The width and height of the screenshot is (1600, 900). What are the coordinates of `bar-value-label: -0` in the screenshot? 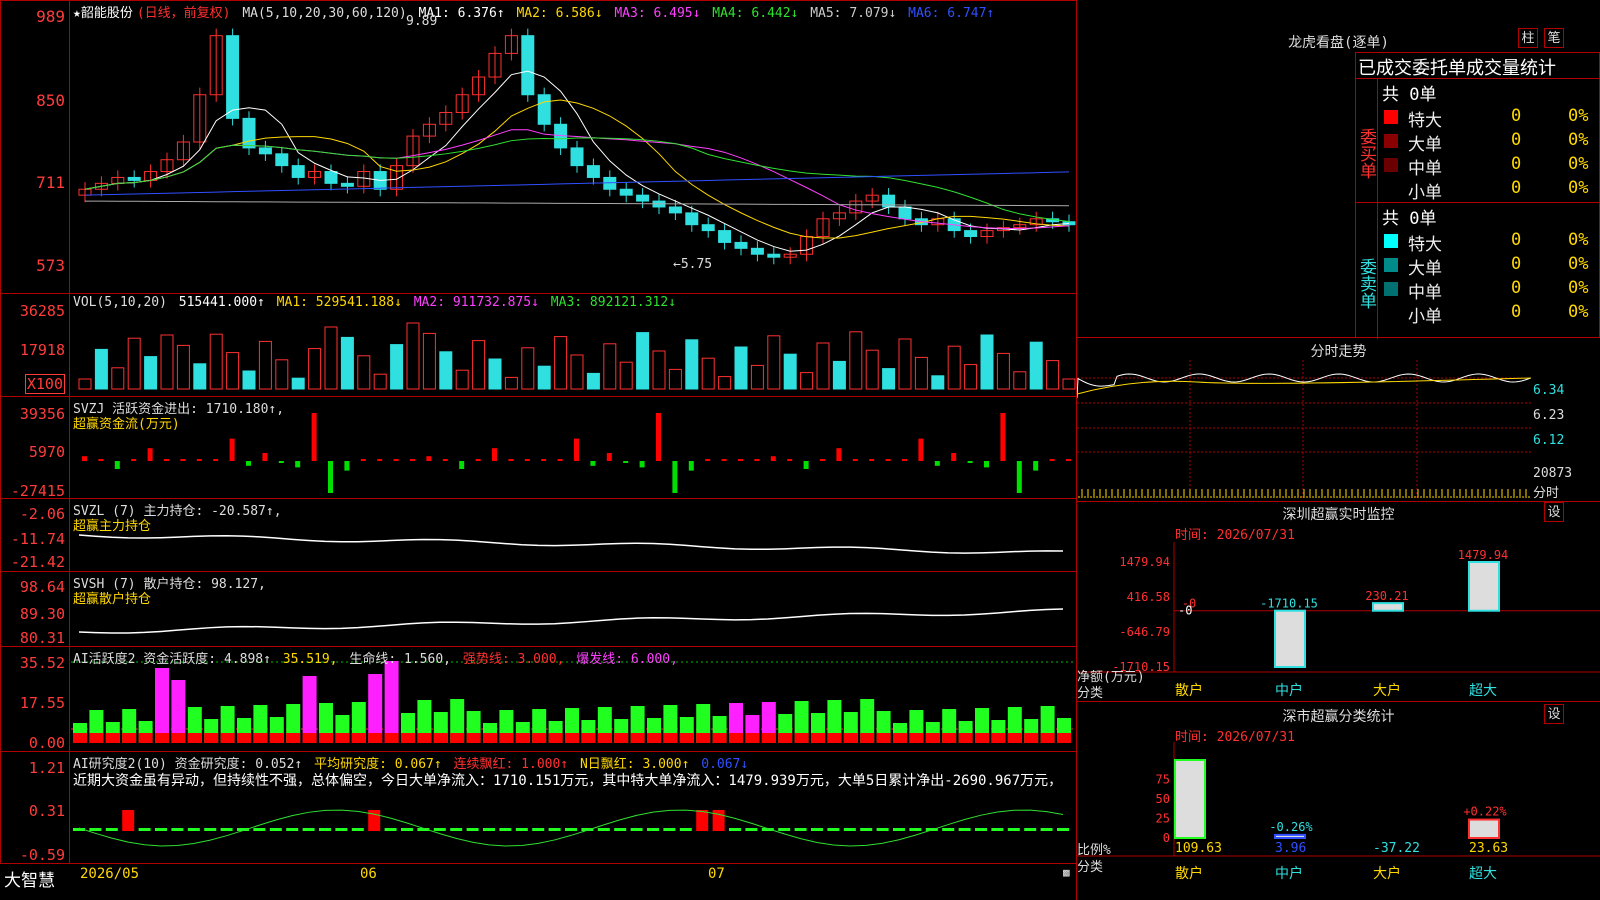 It's located at (1185, 611).